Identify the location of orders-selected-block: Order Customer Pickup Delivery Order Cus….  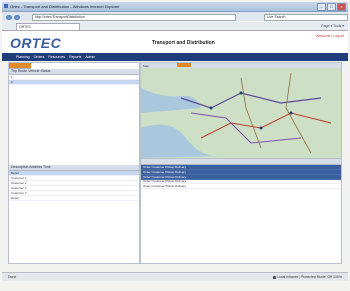
(241, 172).